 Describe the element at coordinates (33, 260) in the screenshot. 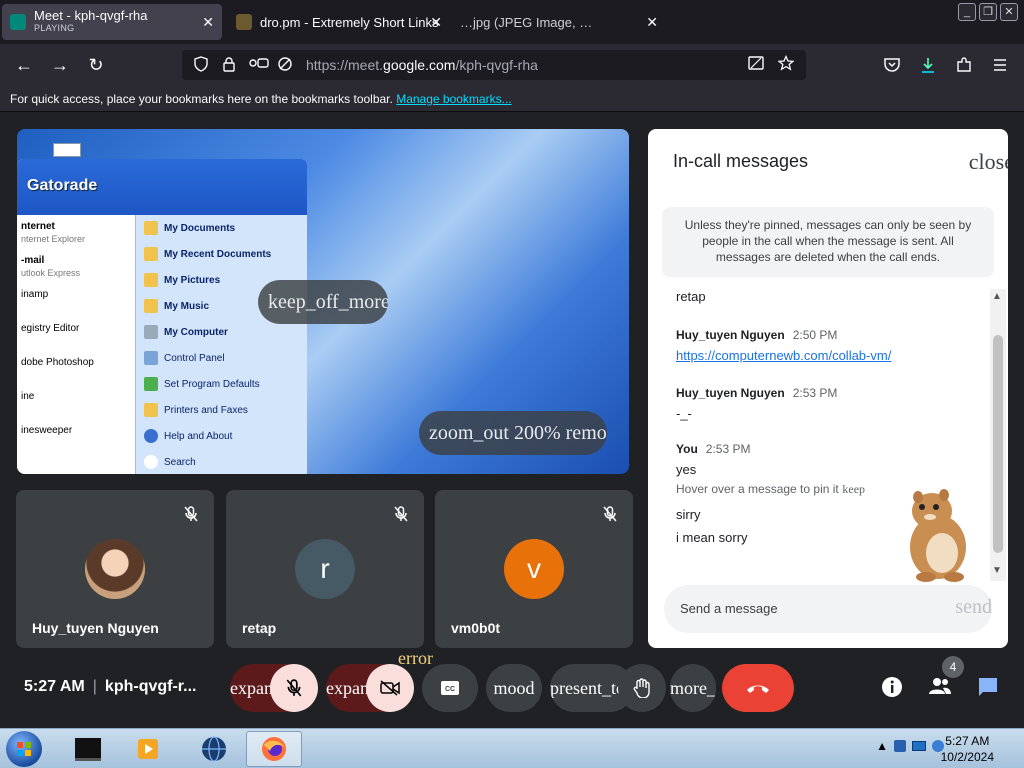

I see `program-label: -mail` at that location.